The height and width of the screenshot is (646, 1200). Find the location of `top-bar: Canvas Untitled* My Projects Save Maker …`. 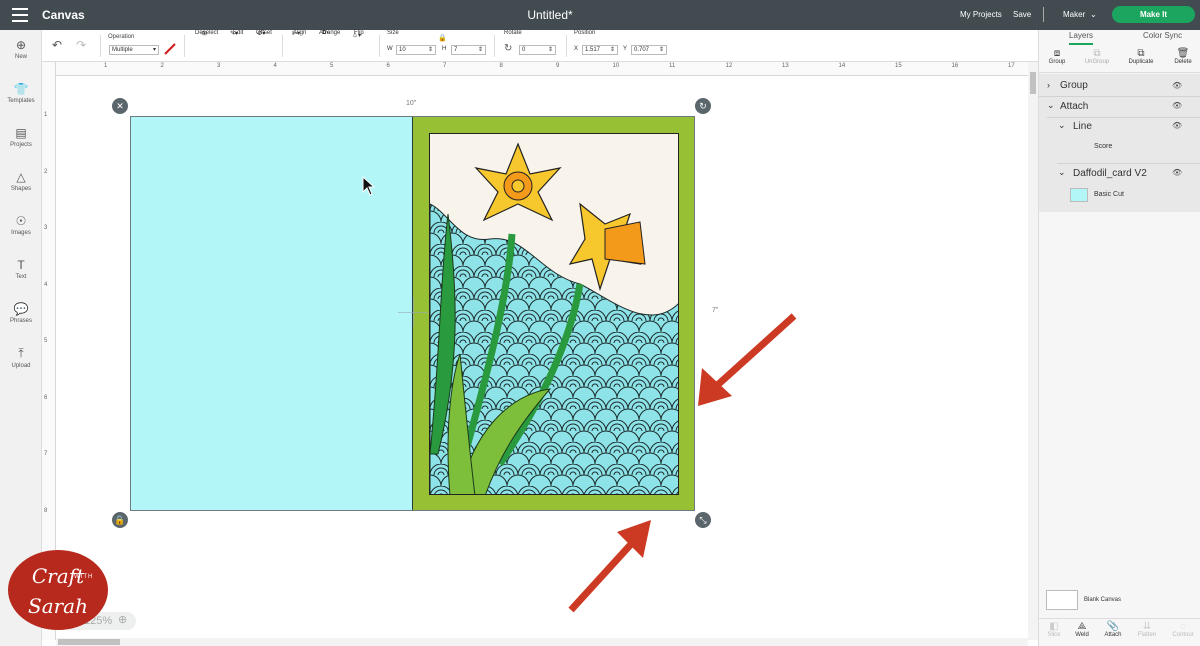

top-bar: Canvas Untitled* My Projects Save Maker … is located at coordinates (600, 15).